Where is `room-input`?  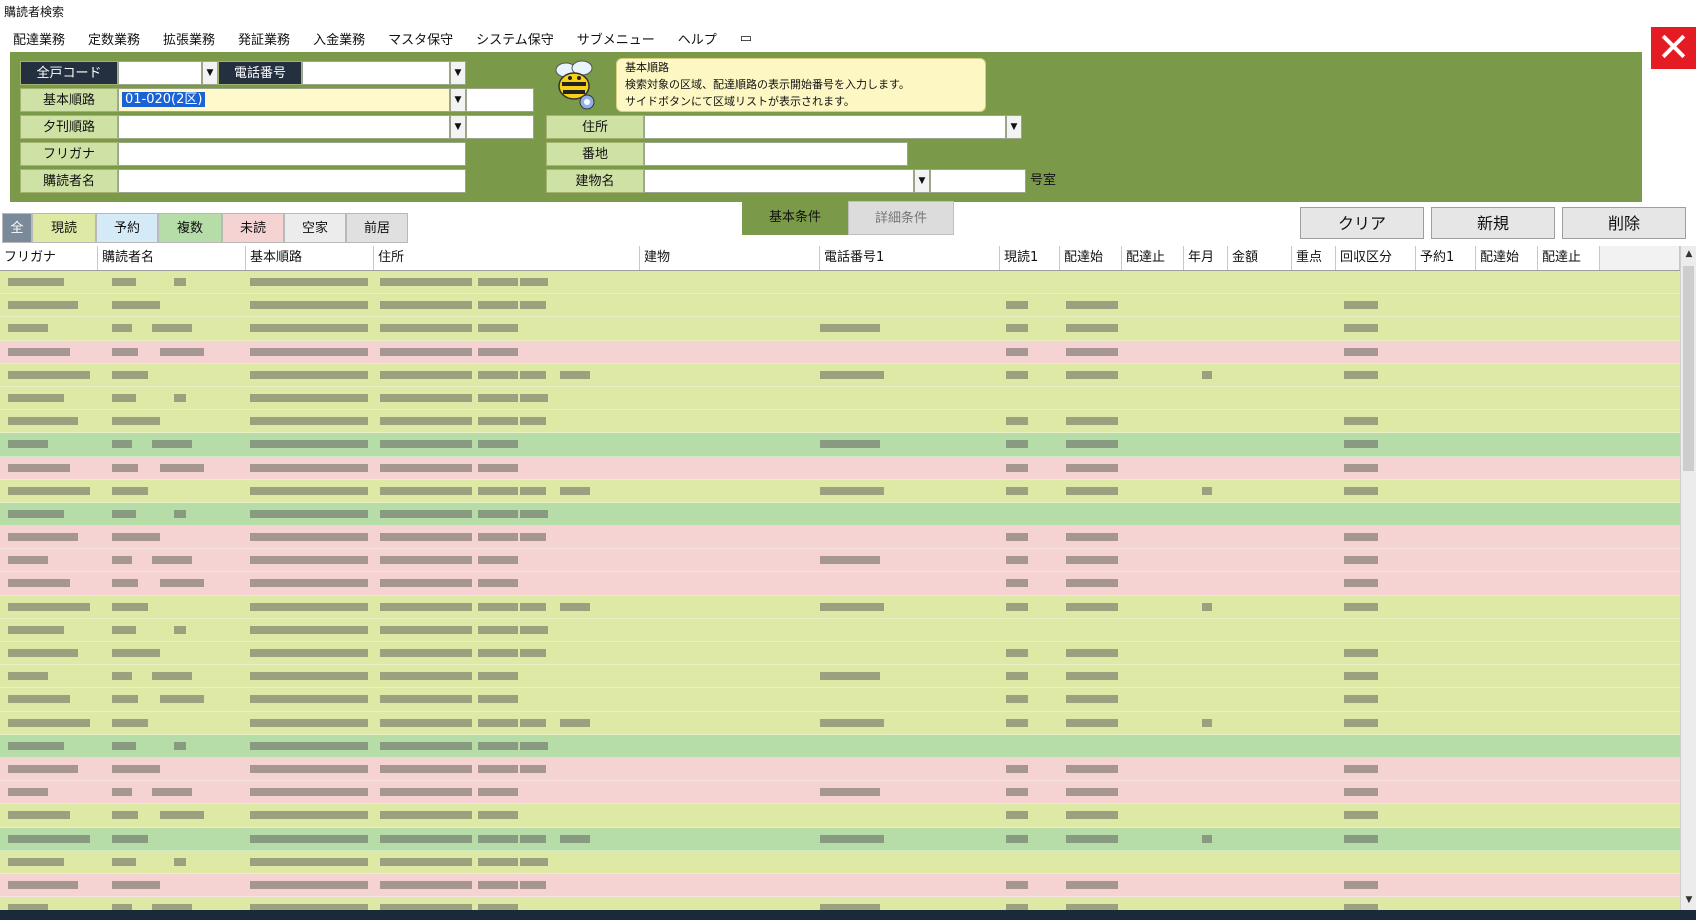
room-input is located at coordinates (978, 181).